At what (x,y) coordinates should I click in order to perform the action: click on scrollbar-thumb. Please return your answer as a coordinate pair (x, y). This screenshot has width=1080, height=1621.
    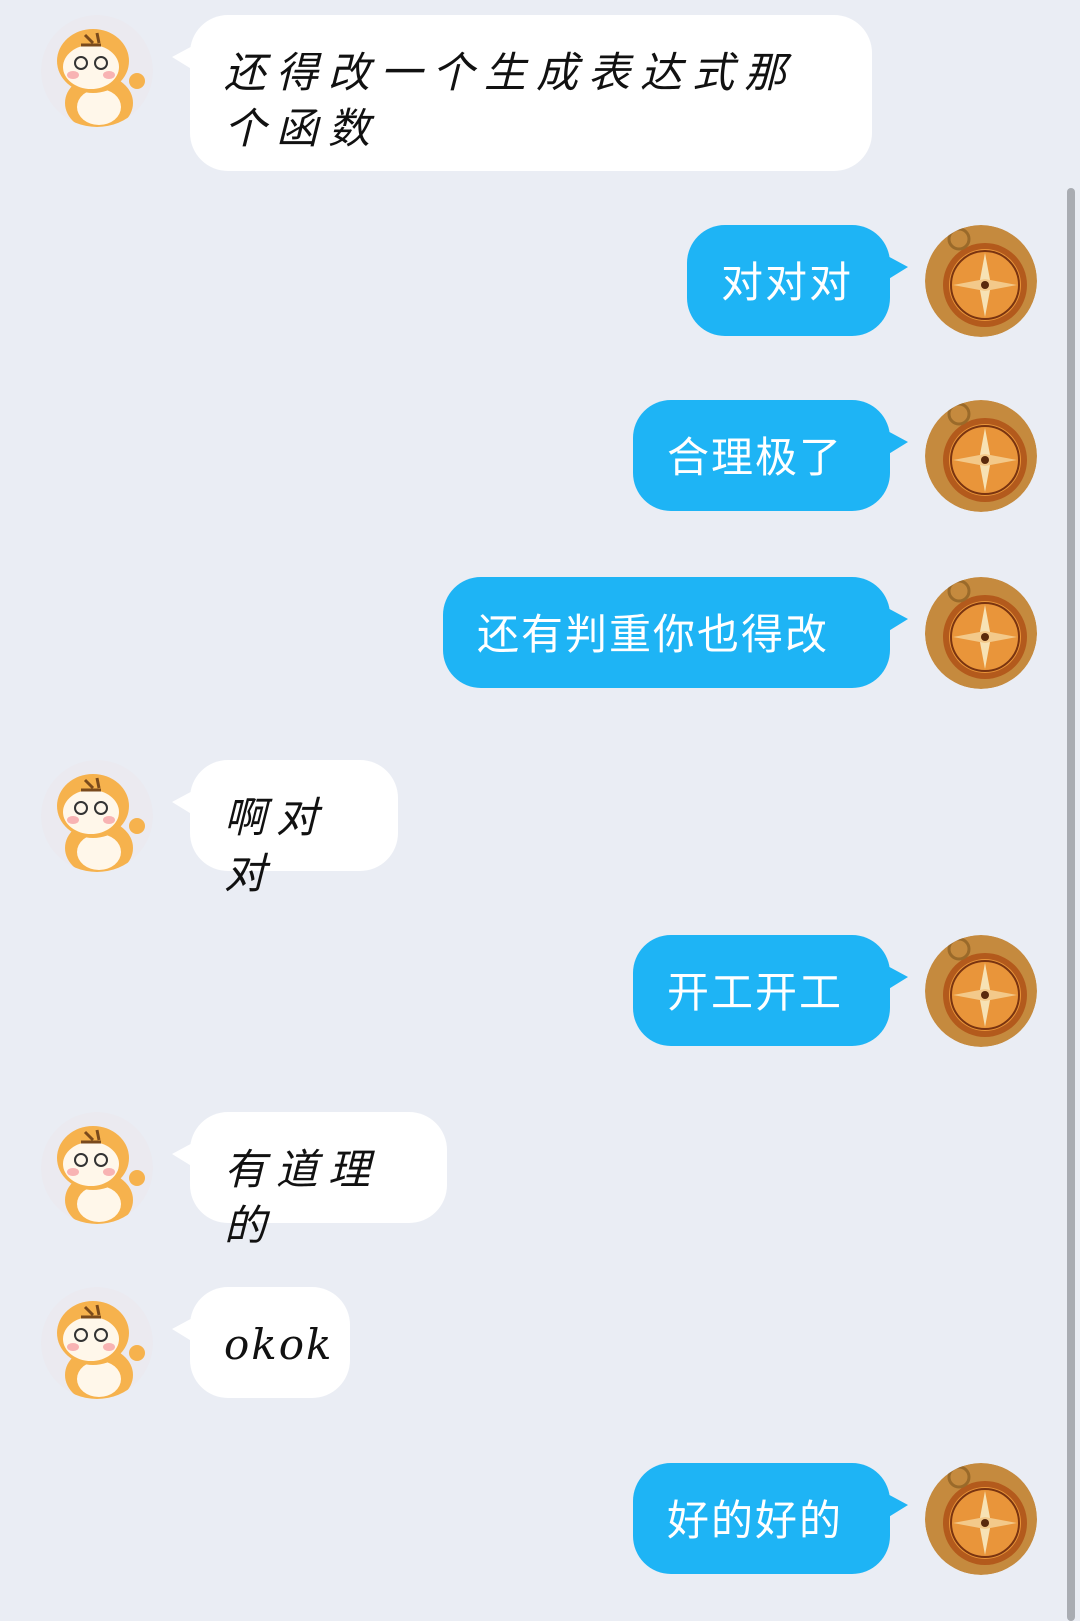
    Looking at the image, I should click on (1071, 904).